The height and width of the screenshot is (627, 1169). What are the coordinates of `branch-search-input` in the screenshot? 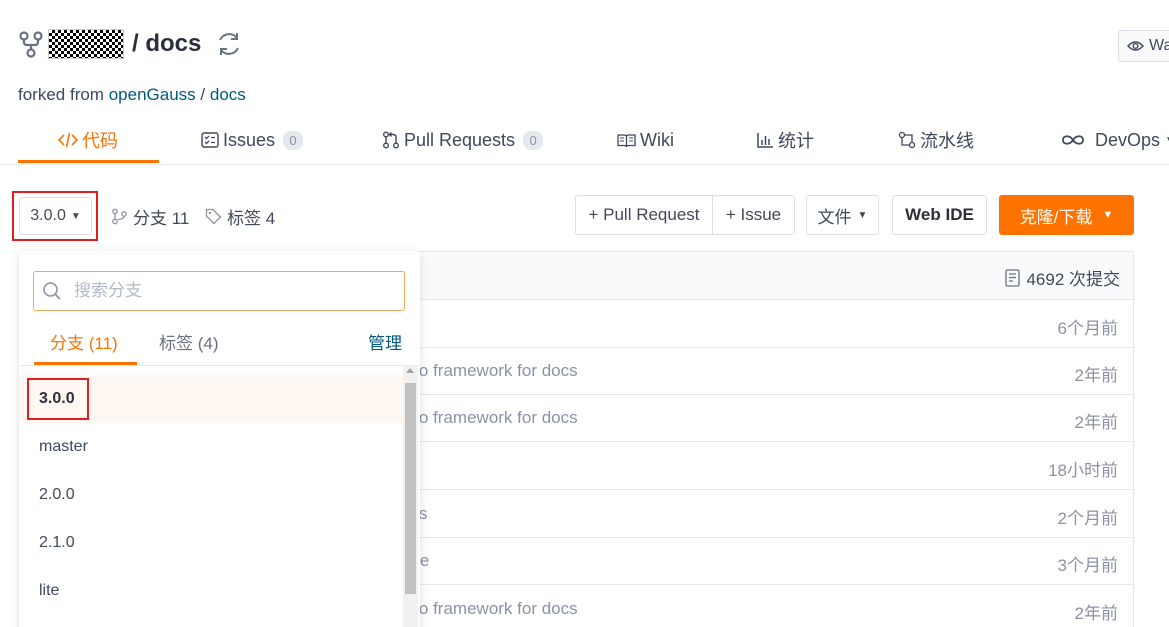 It's located at (224, 291).